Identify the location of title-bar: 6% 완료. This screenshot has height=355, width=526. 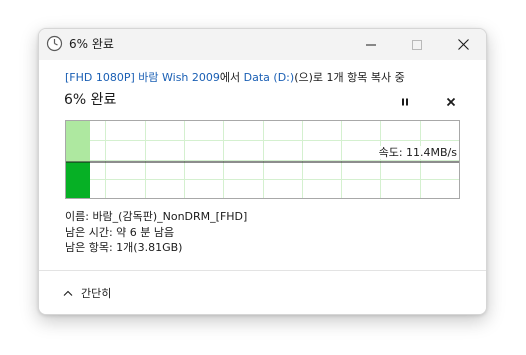
(262, 44).